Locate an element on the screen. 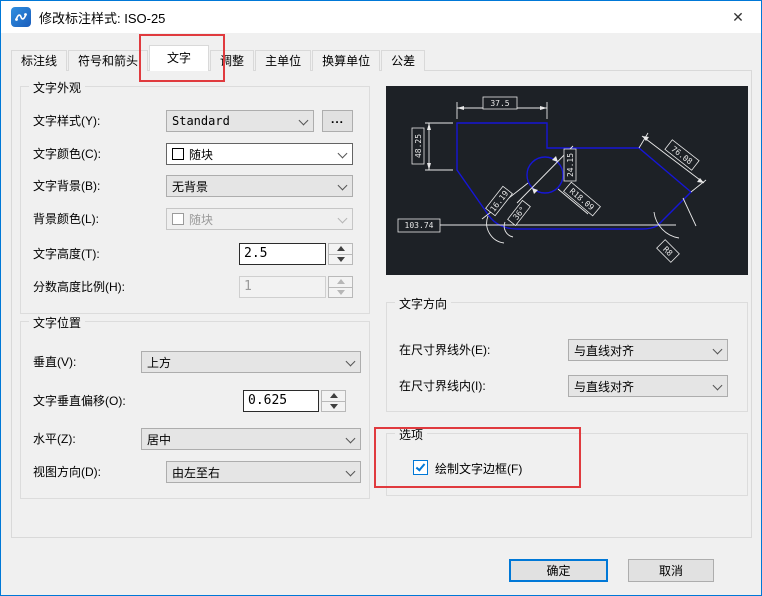 The image size is (762, 596). window-title: 修改标注样式: ISO-25 is located at coordinates (102, 18).